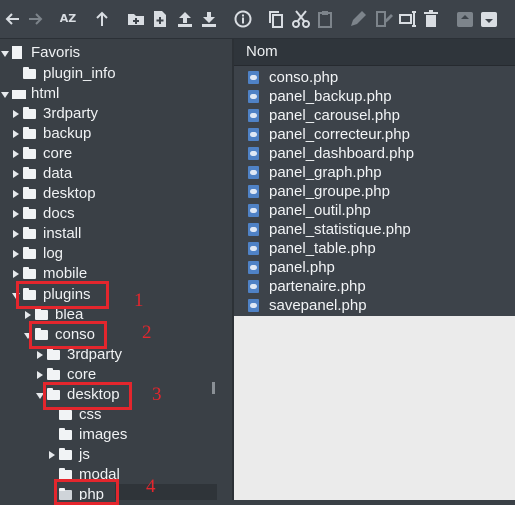 This screenshot has height=505, width=515. What do you see at coordinates (68, 19) in the screenshot?
I see `sort-az-icon: AZ` at bounding box center [68, 19].